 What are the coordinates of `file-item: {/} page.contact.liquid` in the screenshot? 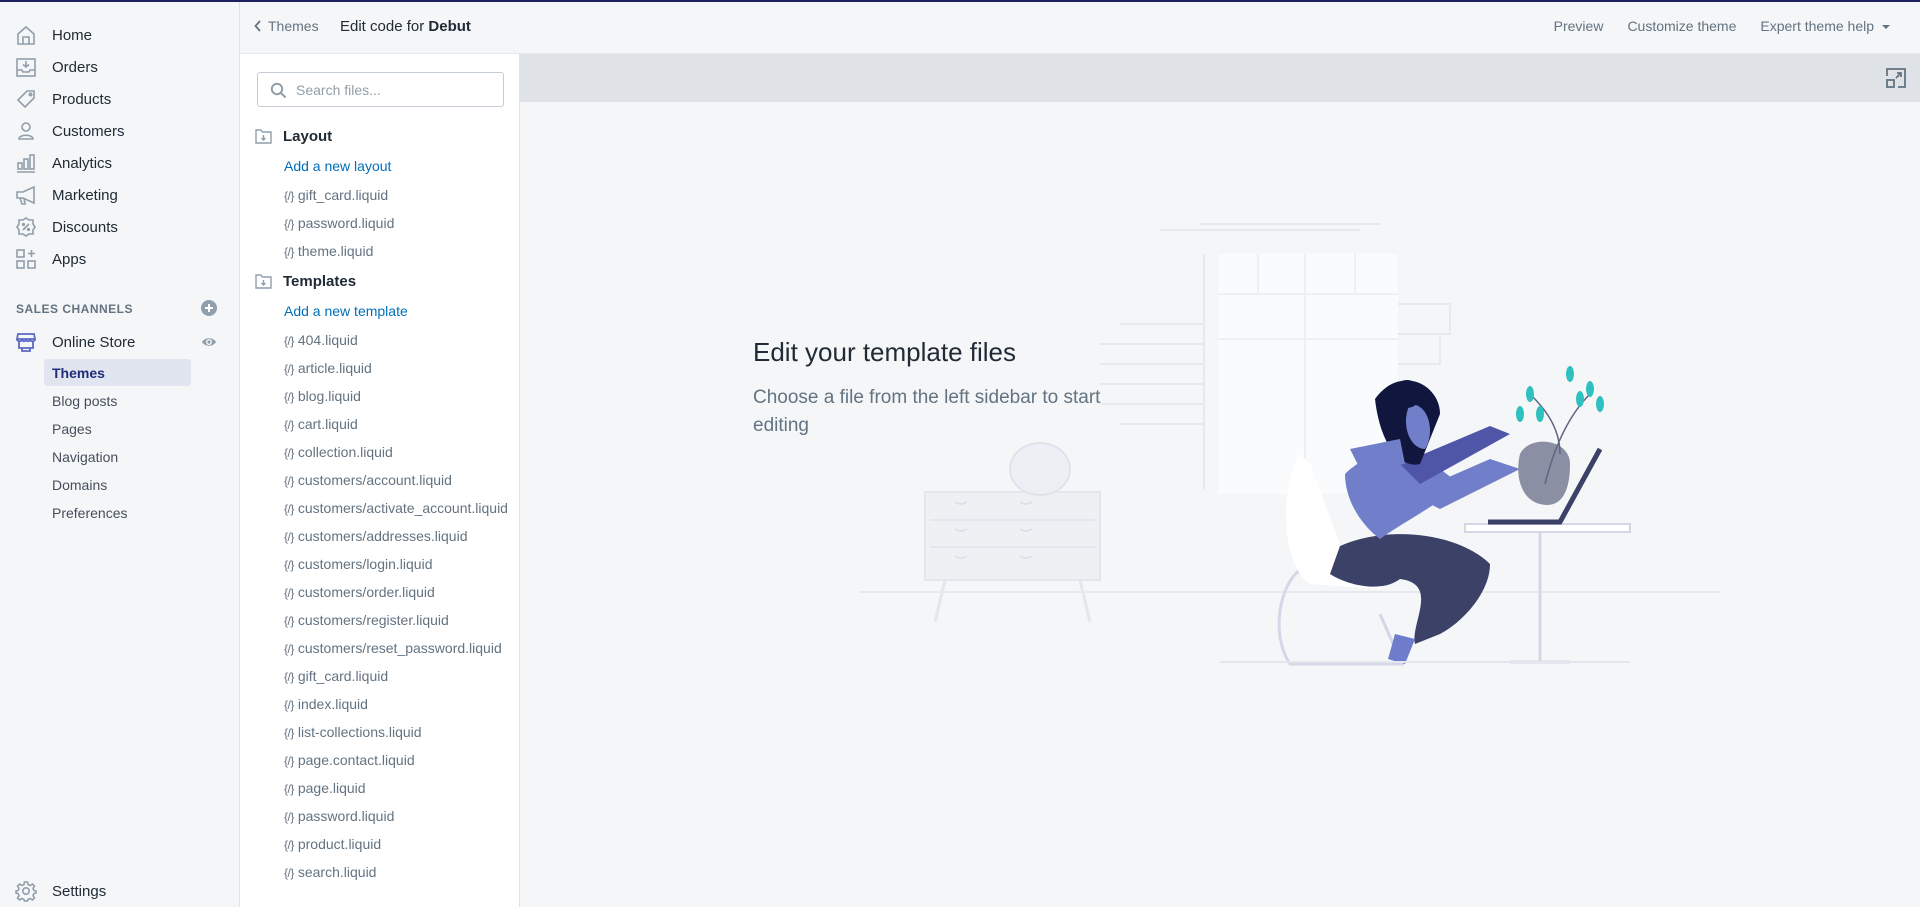 It's located at (349, 760).